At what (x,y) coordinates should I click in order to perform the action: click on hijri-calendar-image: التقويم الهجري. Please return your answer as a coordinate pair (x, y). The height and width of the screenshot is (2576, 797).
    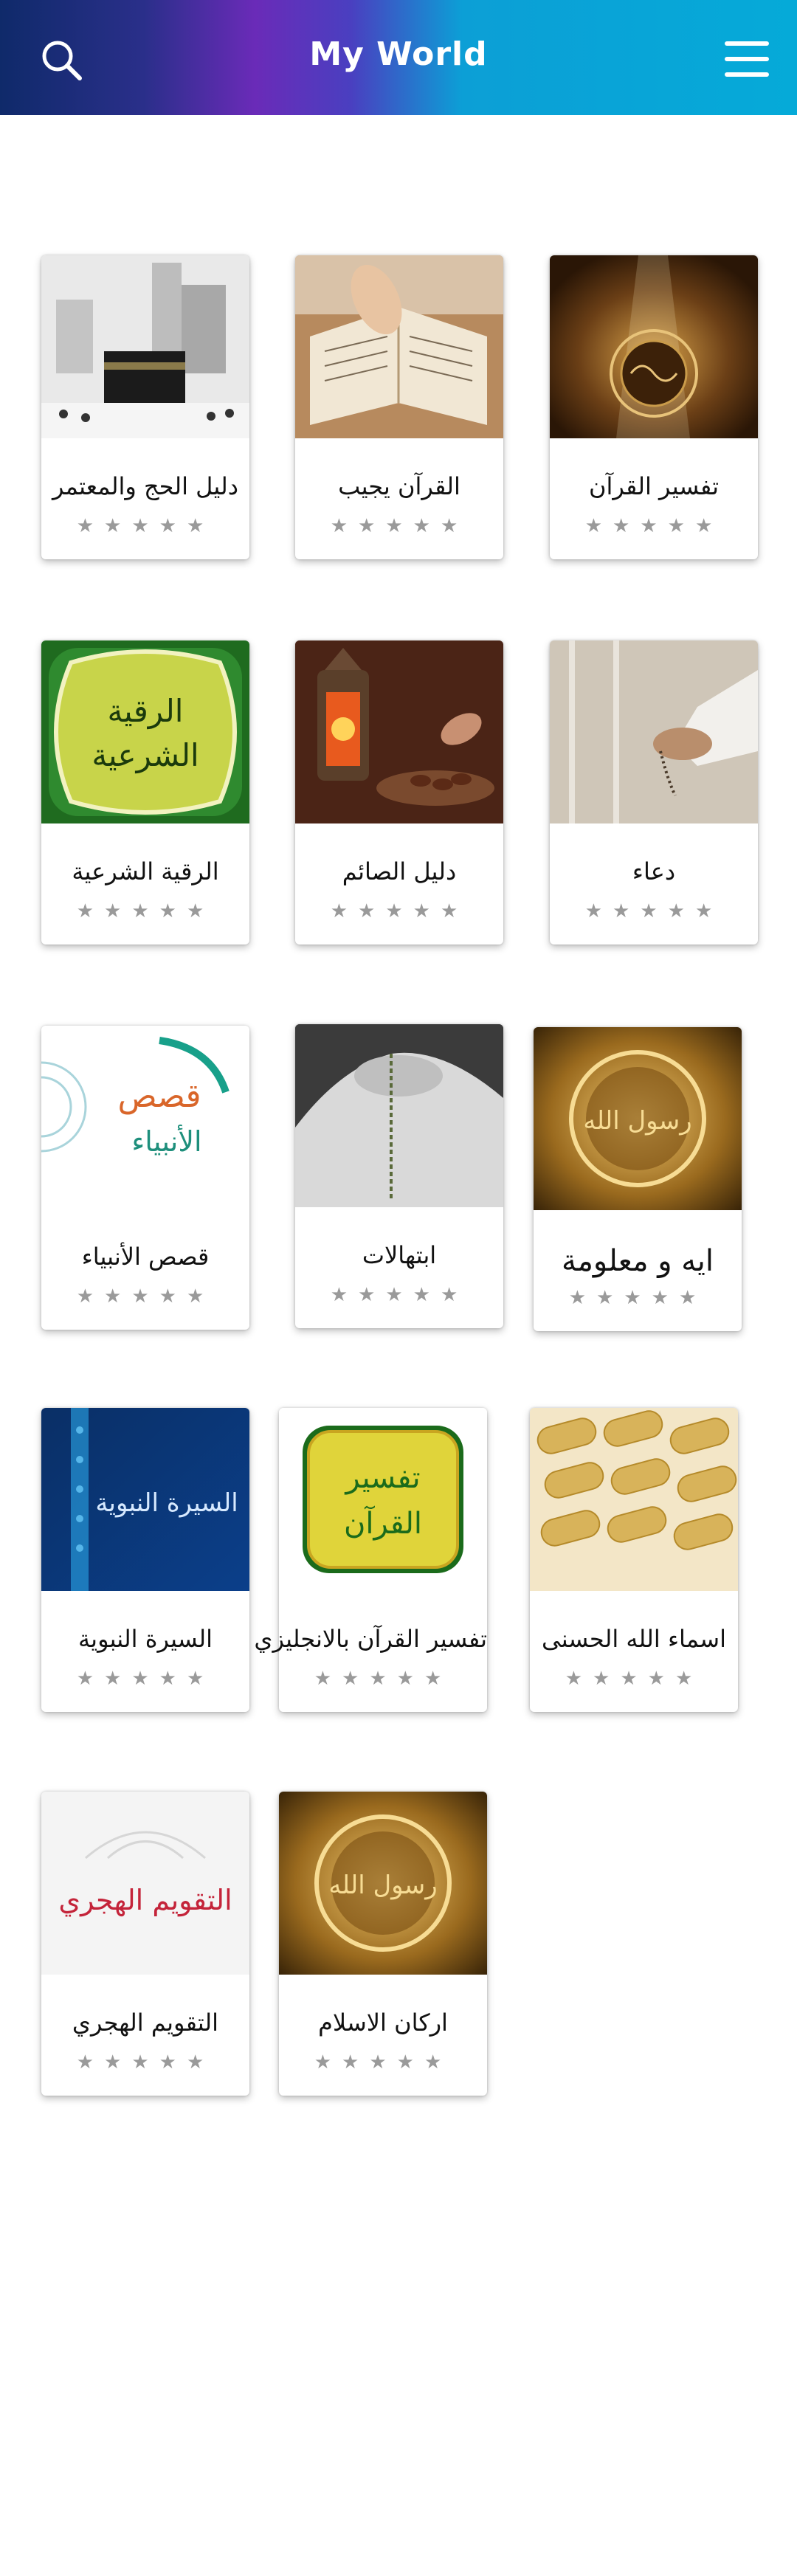
    Looking at the image, I should click on (145, 1884).